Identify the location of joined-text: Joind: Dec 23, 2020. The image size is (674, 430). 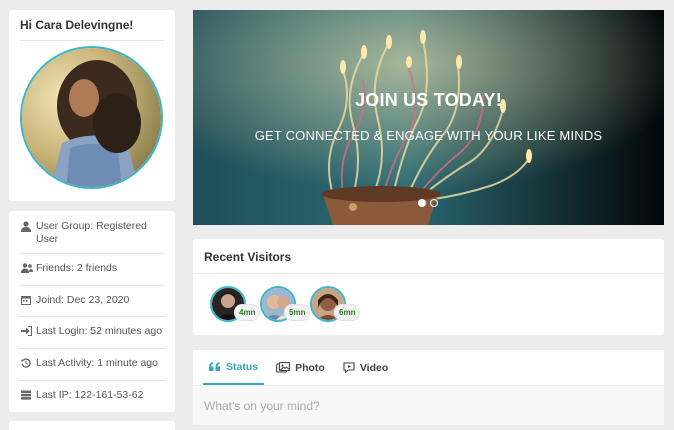
(83, 299).